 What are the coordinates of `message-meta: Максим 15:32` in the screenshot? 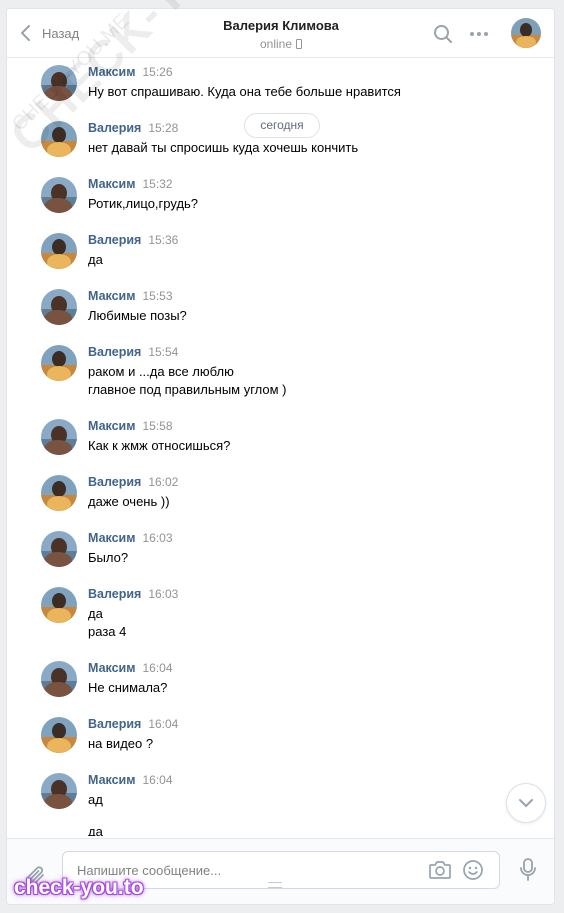 It's located at (130, 184).